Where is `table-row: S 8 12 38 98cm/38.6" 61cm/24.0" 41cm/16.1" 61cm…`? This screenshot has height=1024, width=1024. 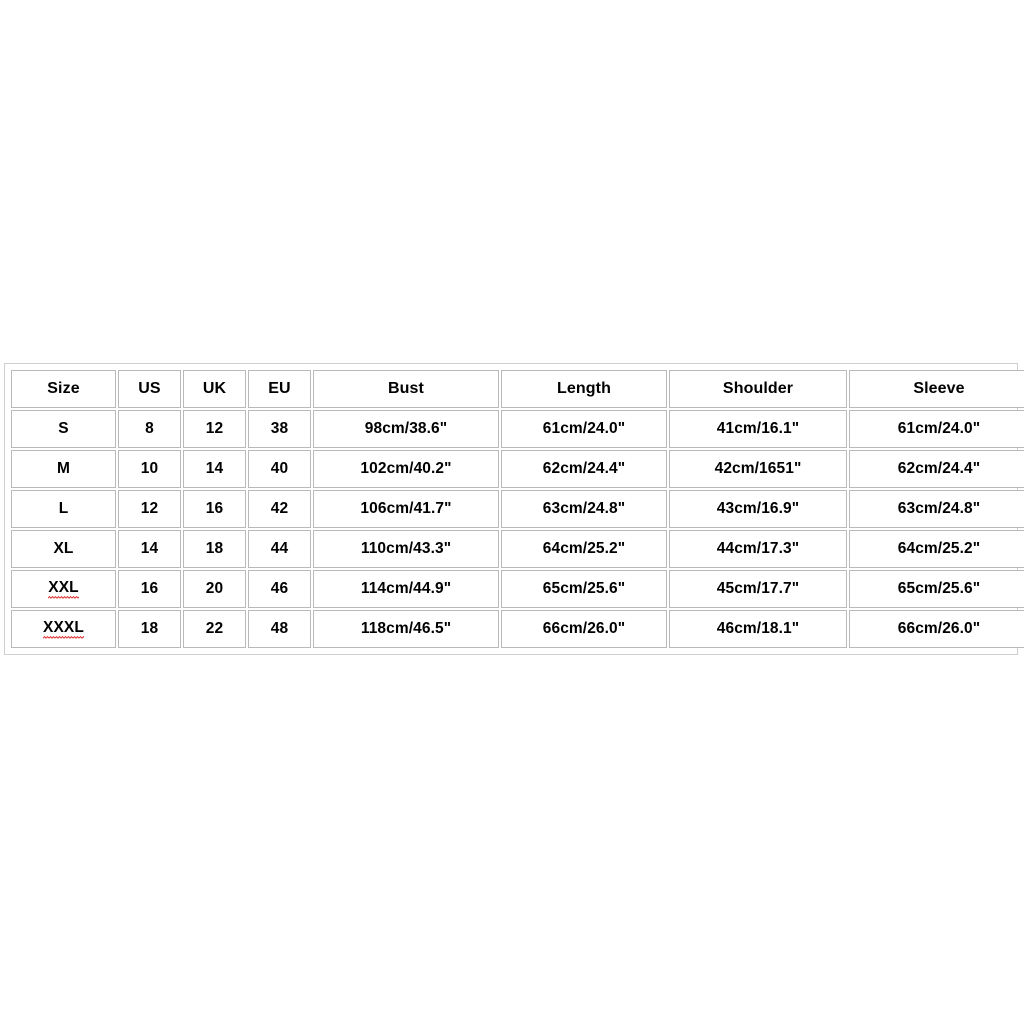
table-row: S 8 12 38 98cm/38.6" 61cm/24.0" 41cm/16.1" 61cm… is located at coordinates (517, 429).